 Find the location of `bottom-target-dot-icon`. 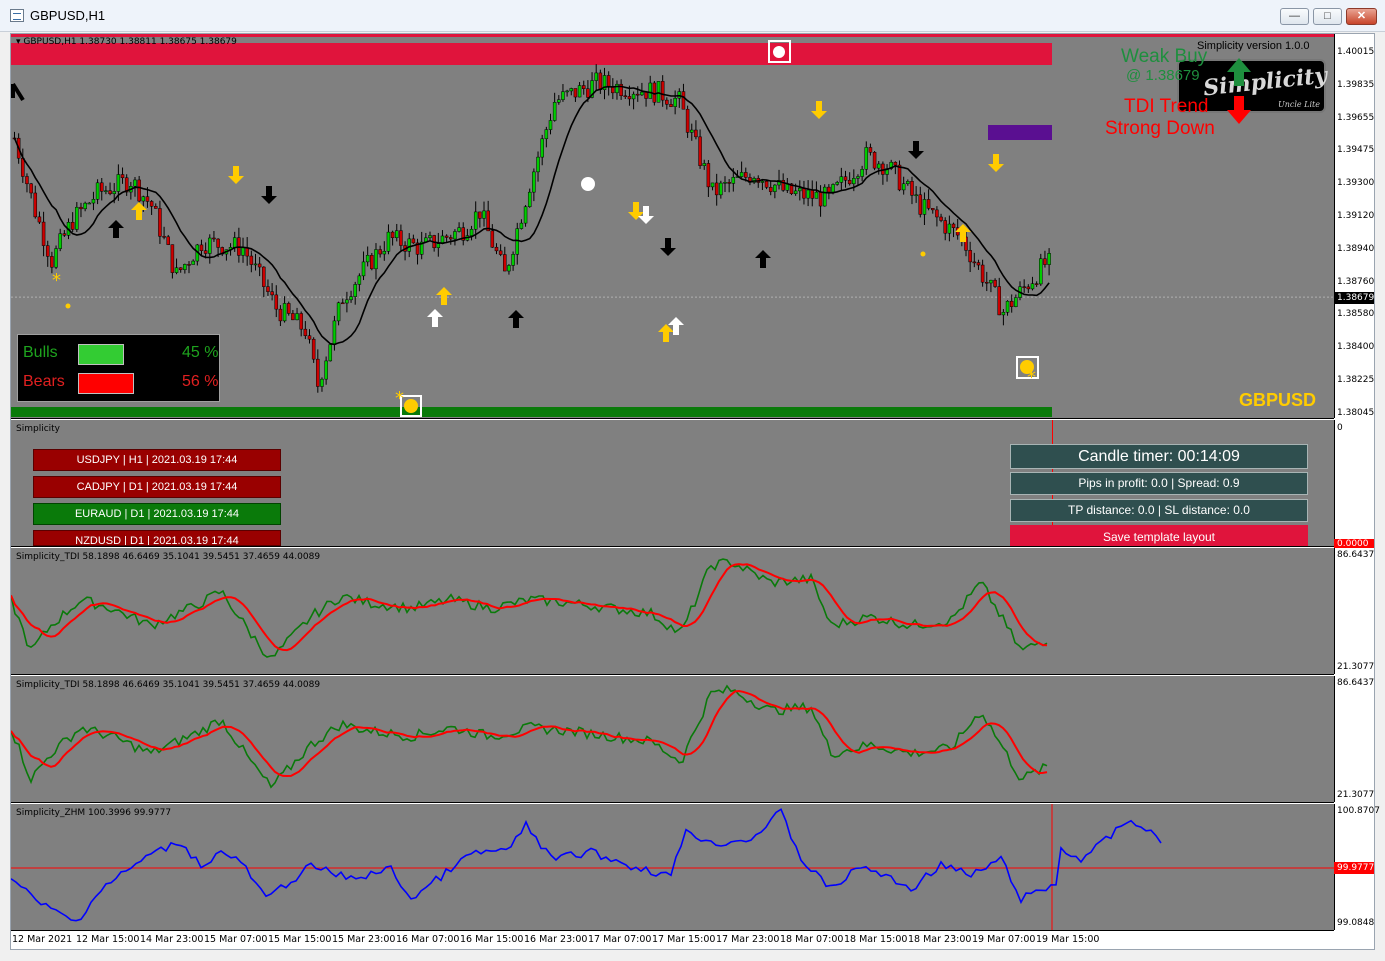

bottom-target-dot-icon is located at coordinates (411, 406).